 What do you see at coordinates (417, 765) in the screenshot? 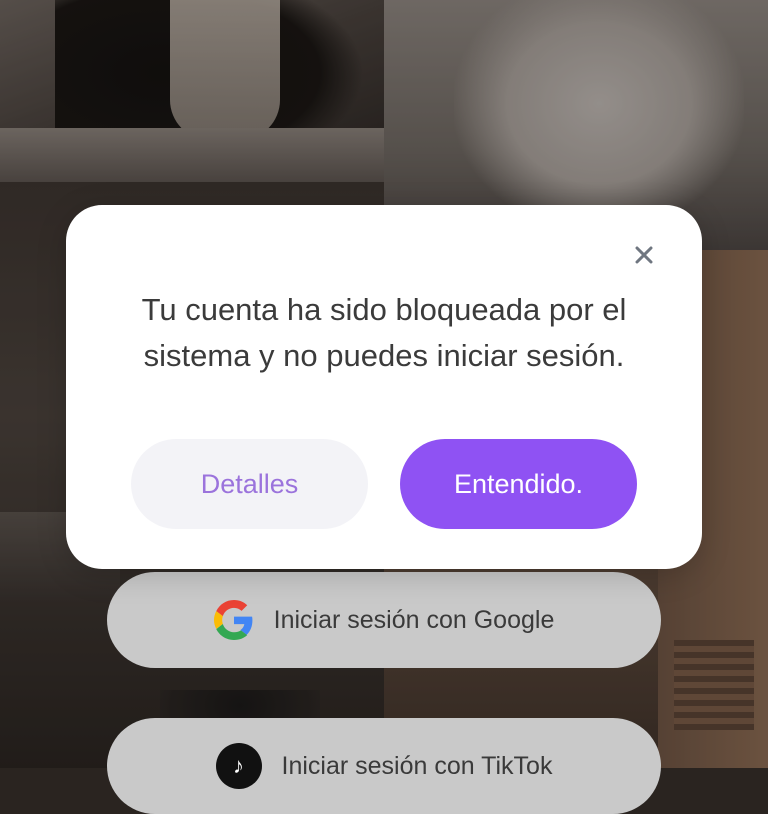
I see `tiktok-signin-label: Iniciar sesión con TikTok` at bounding box center [417, 765].